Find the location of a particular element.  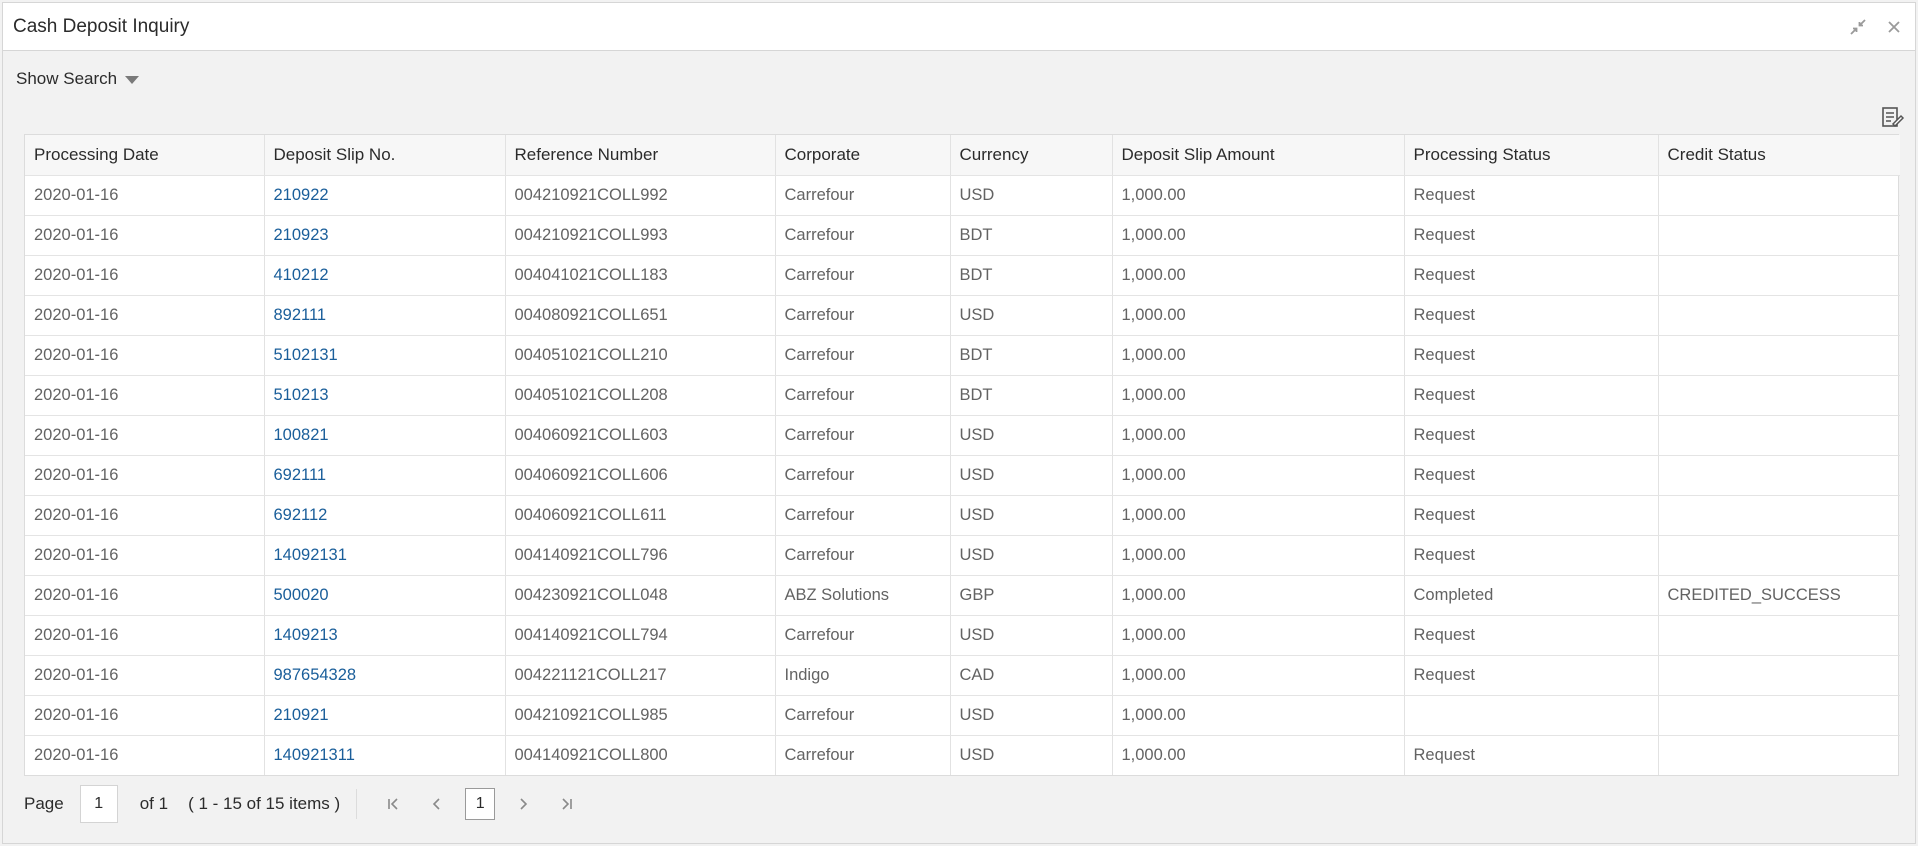

cell-reference-number: 004210921COLL992 is located at coordinates (640, 195).